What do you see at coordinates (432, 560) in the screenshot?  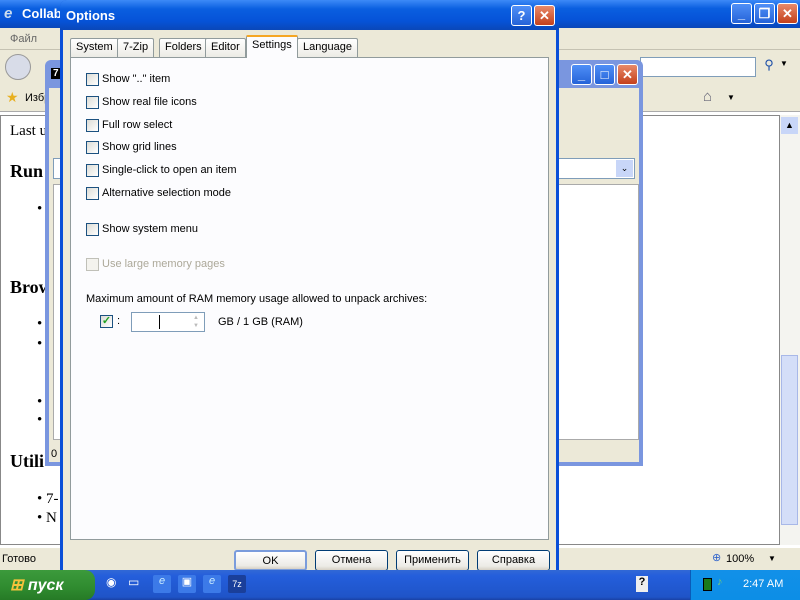 I see `apply-button: Применить` at bounding box center [432, 560].